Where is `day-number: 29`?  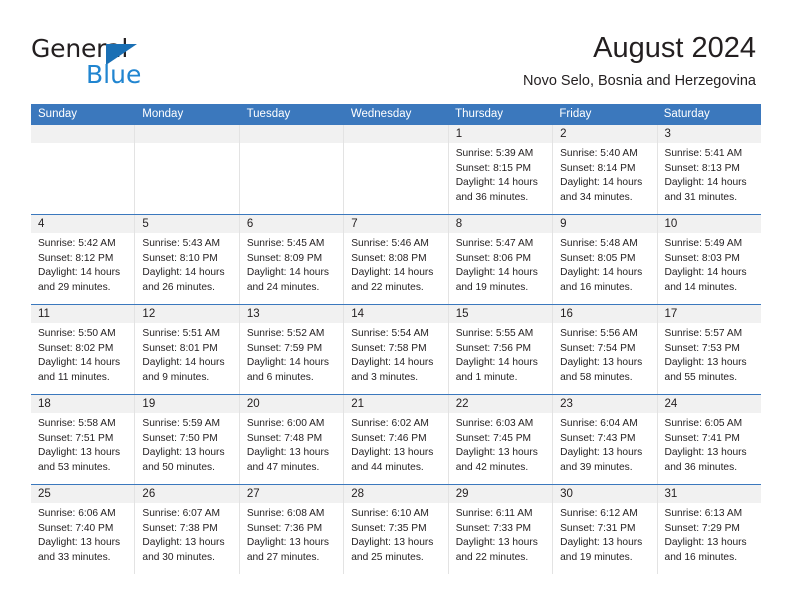 day-number: 29 is located at coordinates (500, 494).